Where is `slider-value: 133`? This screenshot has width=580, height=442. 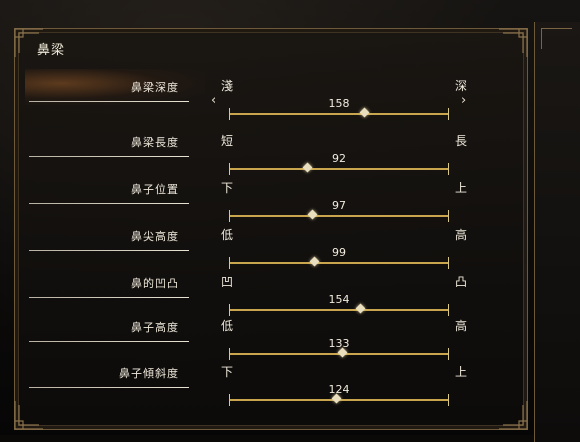
slider-value: 133 is located at coordinates (339, 343).